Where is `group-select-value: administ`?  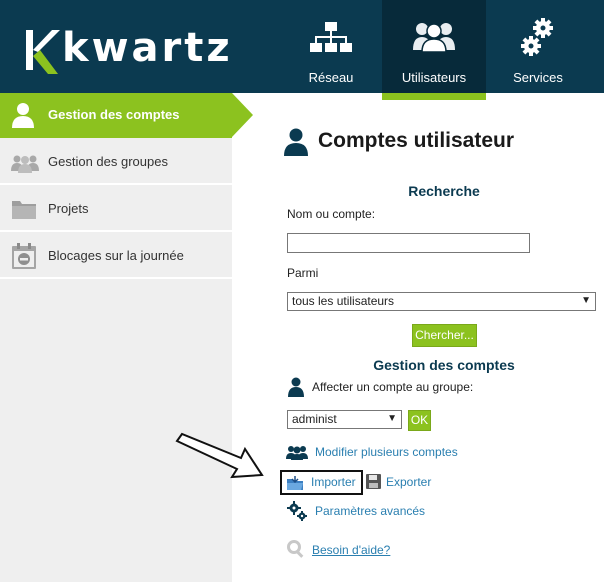 group-select-value: administ is located at coordinates (314, 419).